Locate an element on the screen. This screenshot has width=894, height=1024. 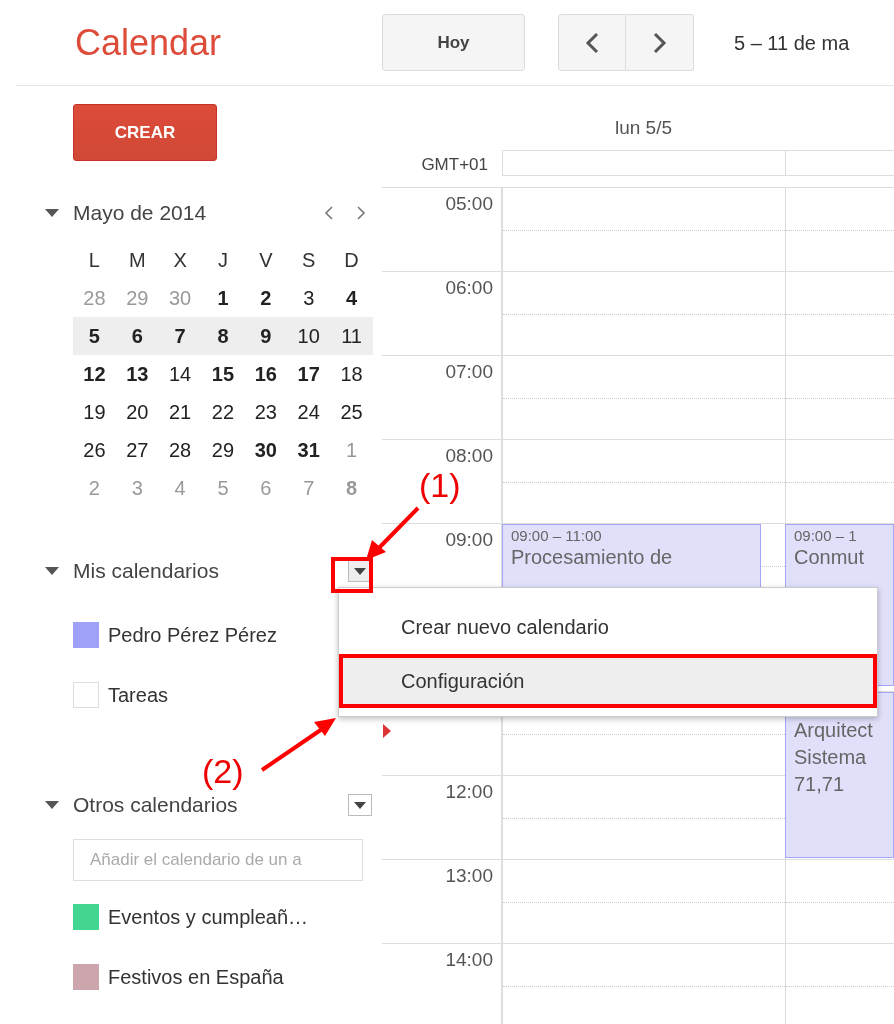
hour-label: 05:00 is located at coordinates (442, 230).